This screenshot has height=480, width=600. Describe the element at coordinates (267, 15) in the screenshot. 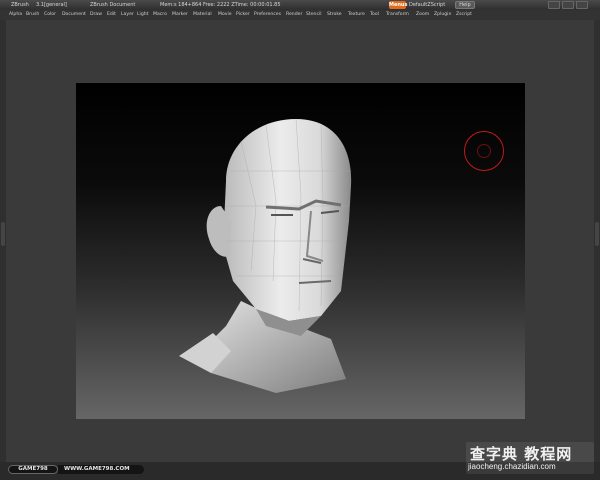

I see `menu-preferences: Preferences` at that location.